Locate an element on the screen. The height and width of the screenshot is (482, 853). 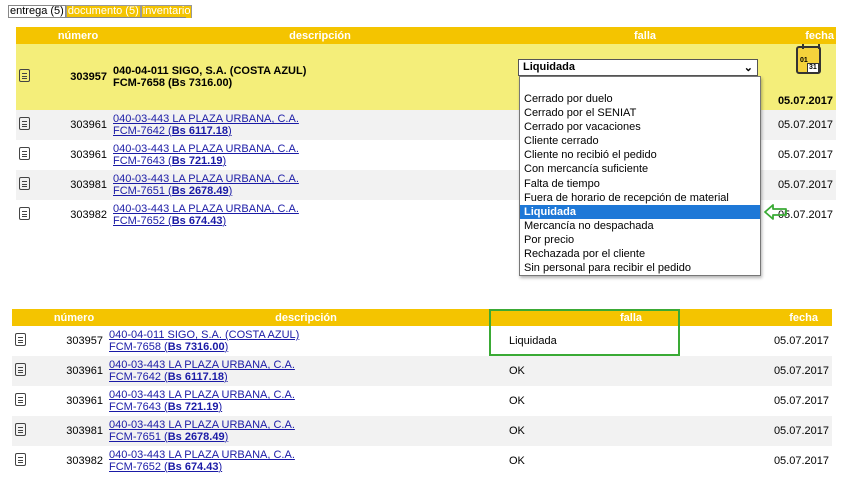
document-amount: Bs 721.19 is located at coordinates (193, 407).